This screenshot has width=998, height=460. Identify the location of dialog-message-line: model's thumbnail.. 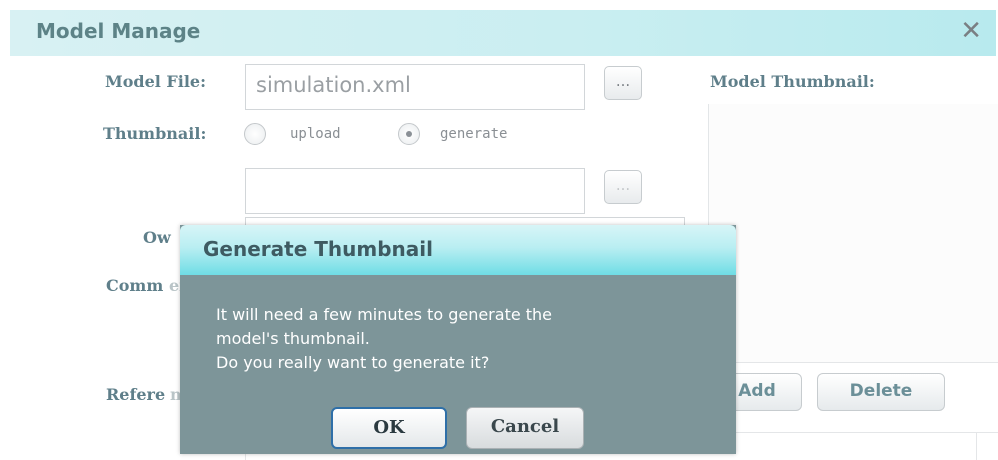
(293, 338).